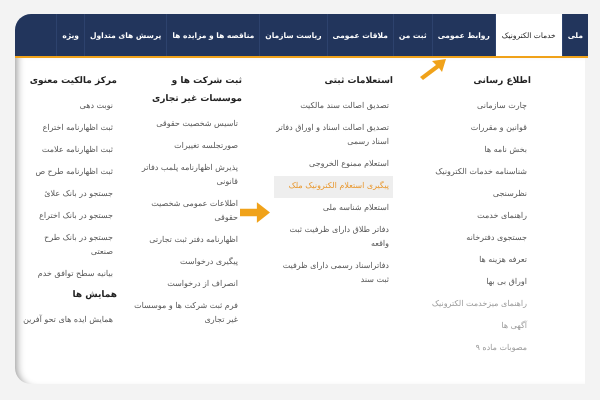  What do you see at coordinates (467, 239) in the screenshot?
I see `menu-item: جستجوی دفترخانه` at bounding box center [467, 239].